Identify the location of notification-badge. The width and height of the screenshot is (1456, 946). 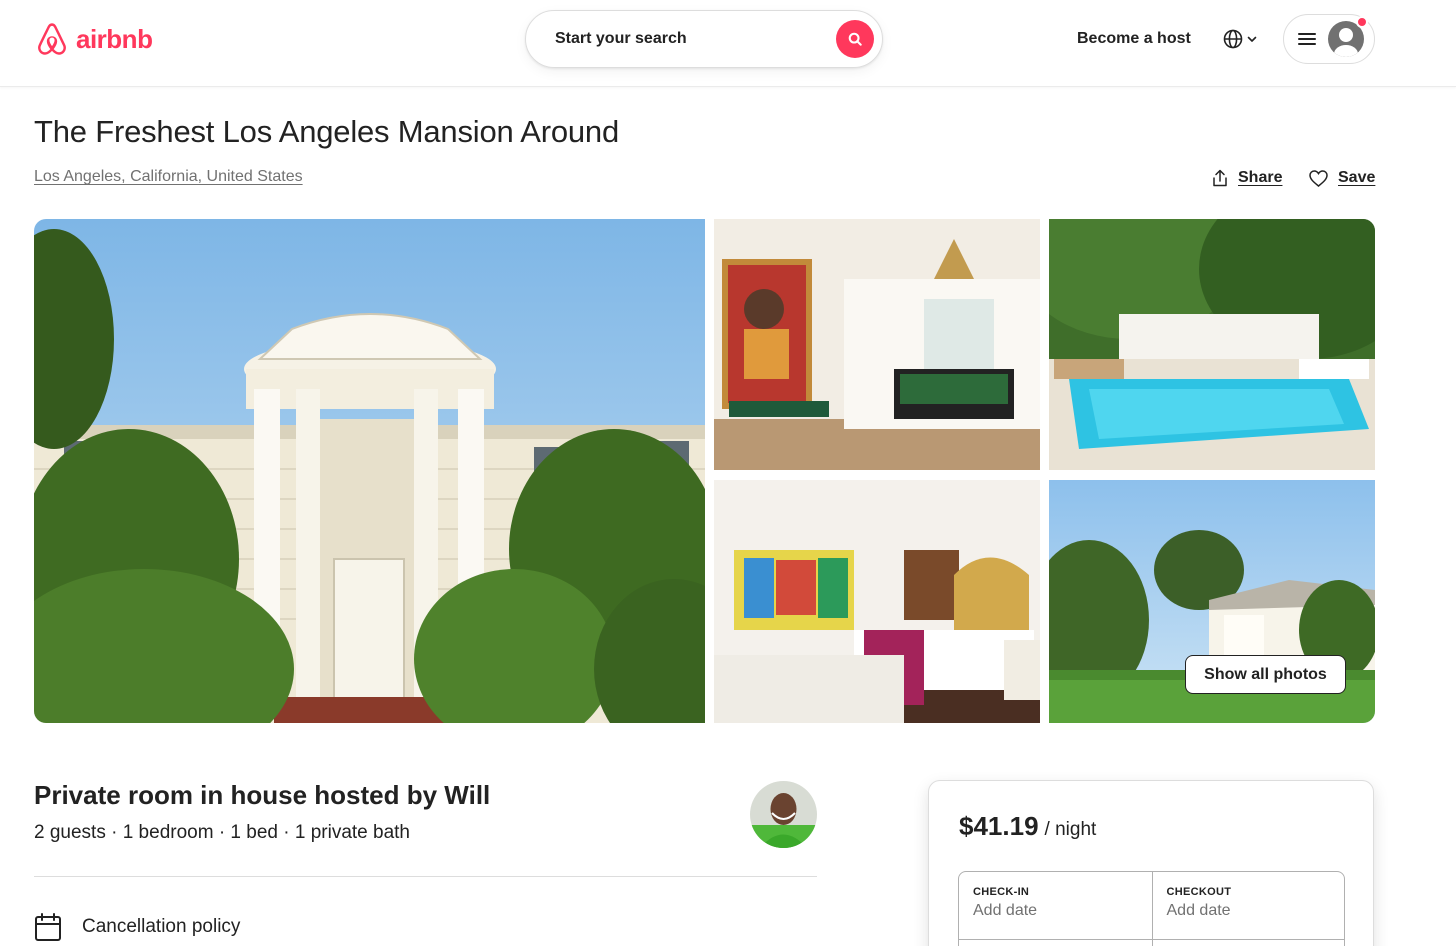
(1362, 22).